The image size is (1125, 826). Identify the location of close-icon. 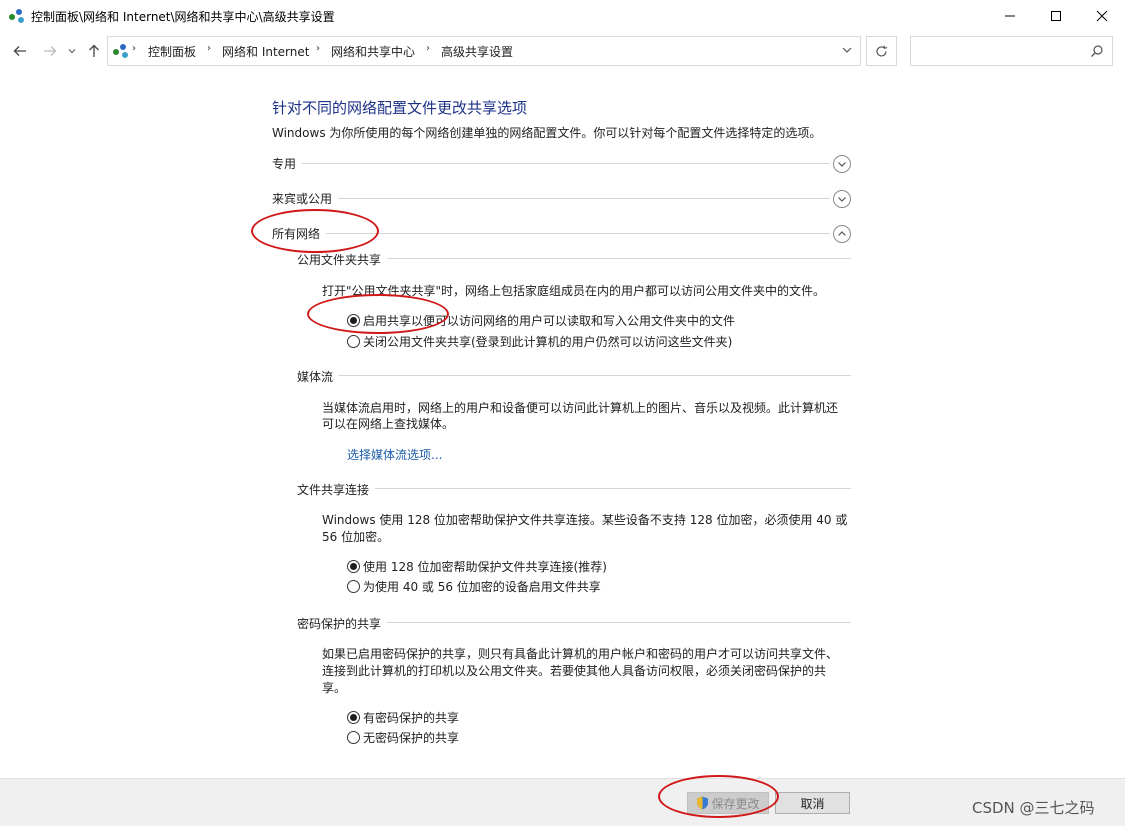
(1102, 16).